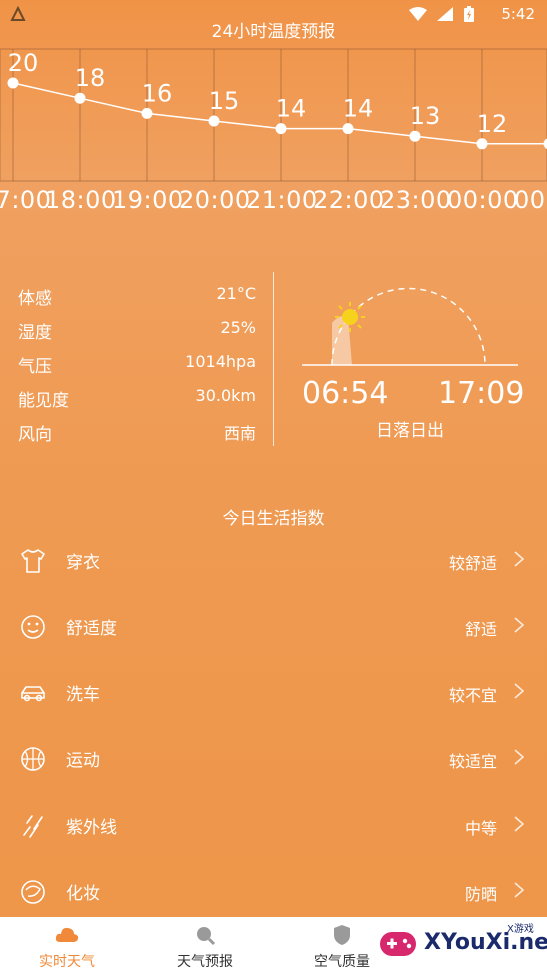  I want to click on car-icon, so click(33, 694).